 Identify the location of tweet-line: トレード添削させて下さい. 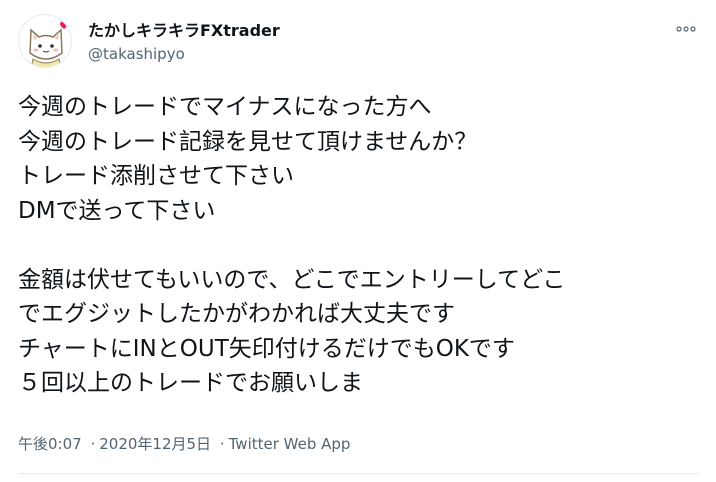
(156, 176).